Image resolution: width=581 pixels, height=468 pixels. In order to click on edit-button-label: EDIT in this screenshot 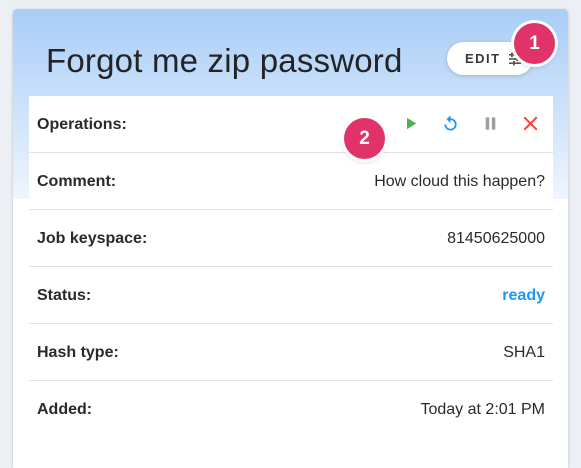, I will do `click(483, 58)`.